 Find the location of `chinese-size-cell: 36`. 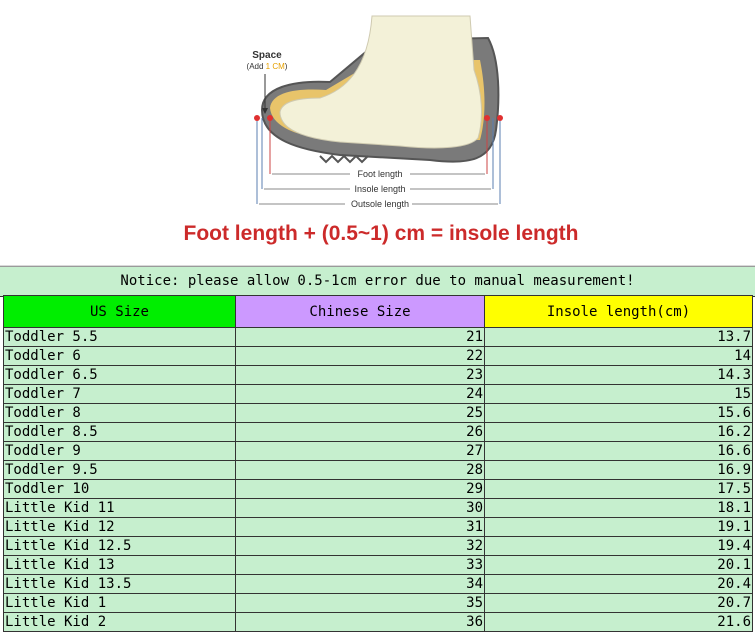

chinese-size-cell: 36 is located at coordinates (360, 622).